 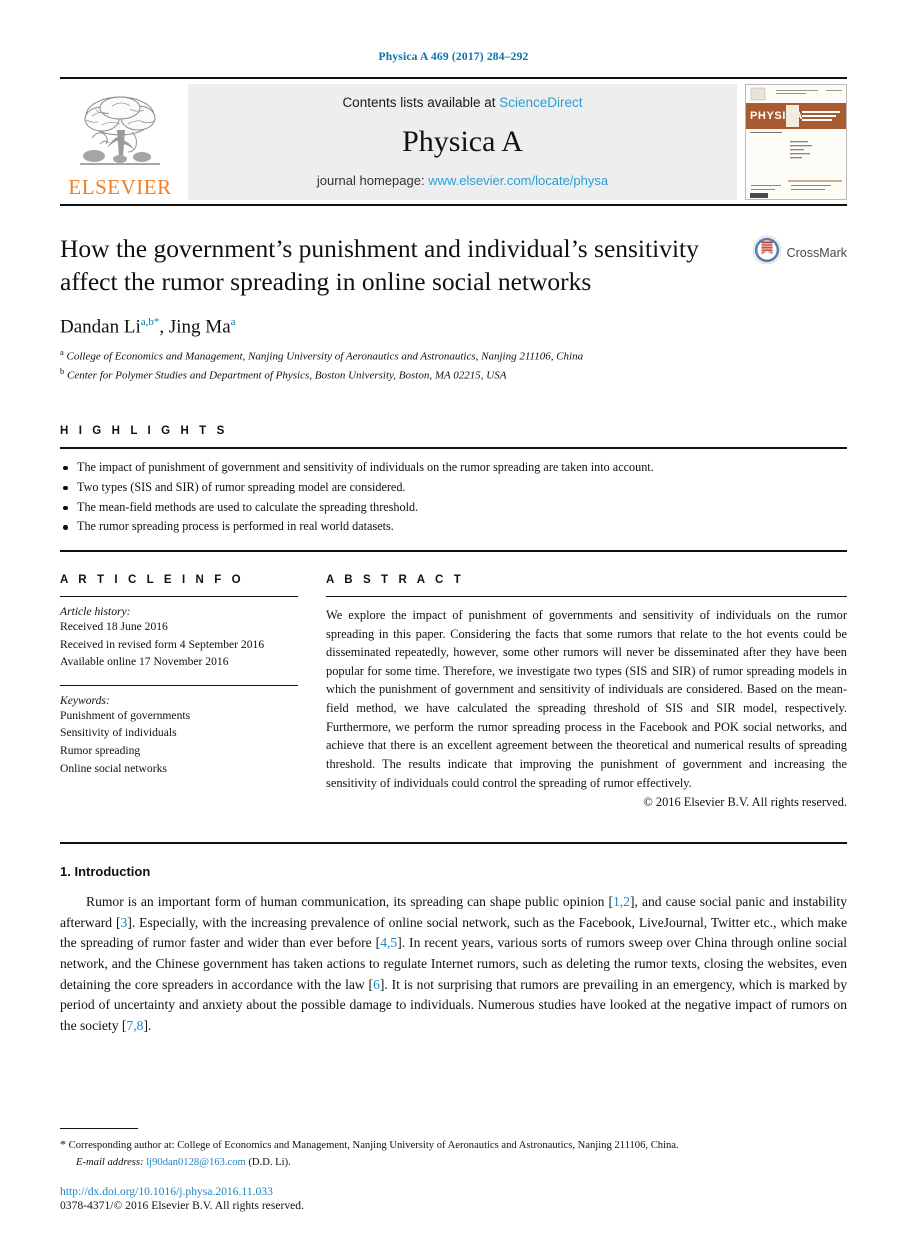 What do you see at coordinates (100, 327) in the screenshot?
I see `author-name: Dandan Li` at bounding box center [100, 327].